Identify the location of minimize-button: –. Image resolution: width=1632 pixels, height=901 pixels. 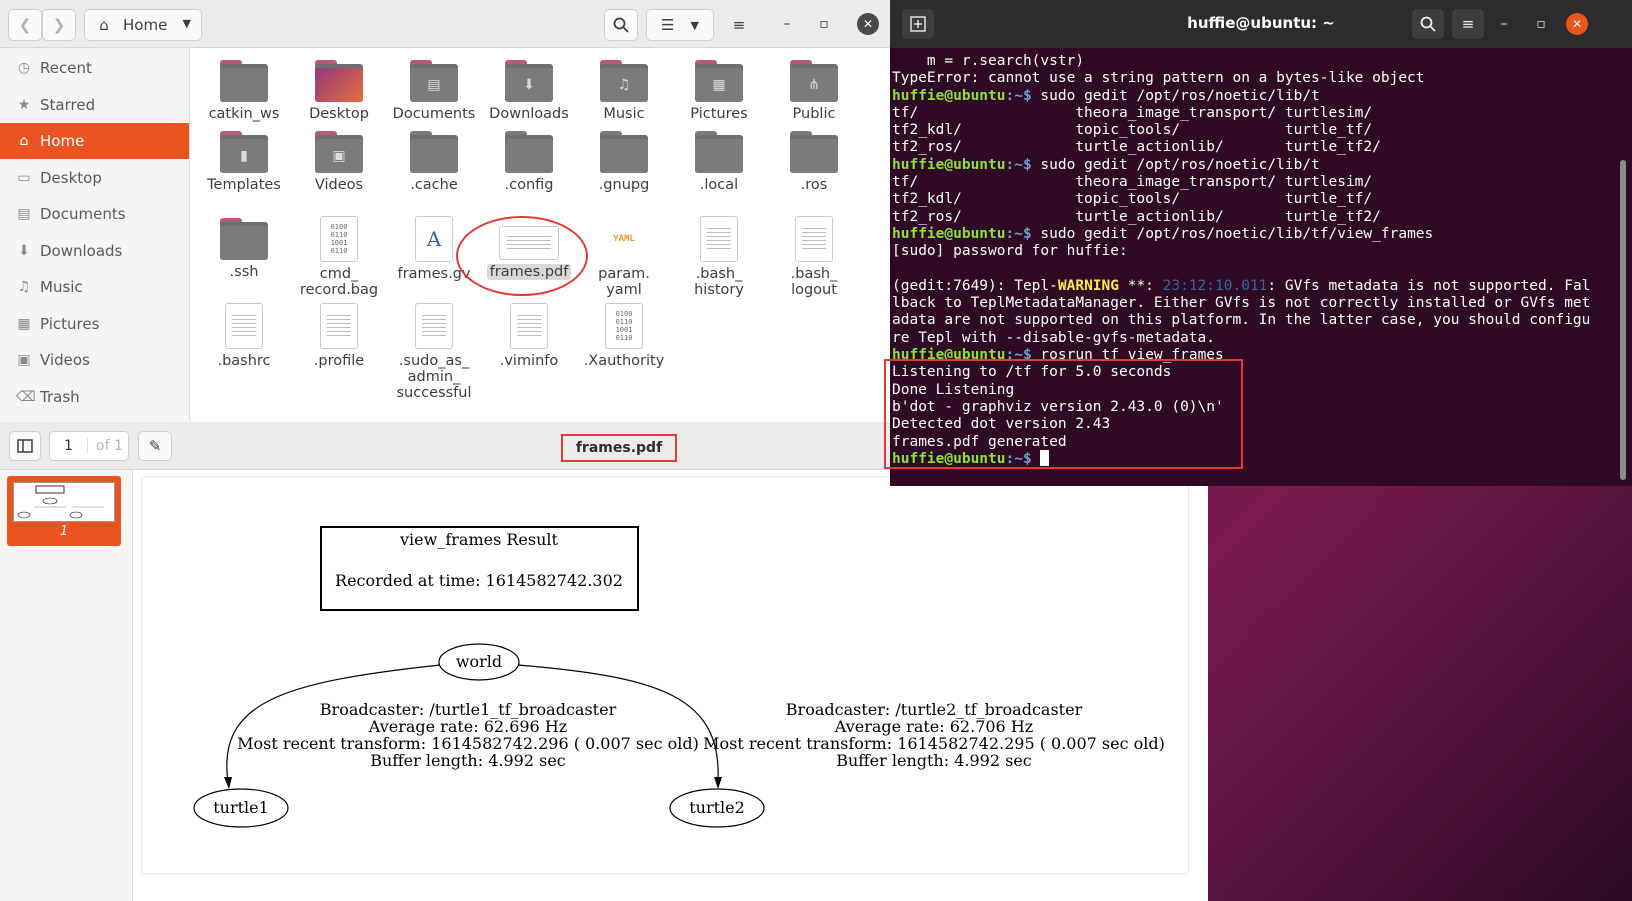
(787, 24).